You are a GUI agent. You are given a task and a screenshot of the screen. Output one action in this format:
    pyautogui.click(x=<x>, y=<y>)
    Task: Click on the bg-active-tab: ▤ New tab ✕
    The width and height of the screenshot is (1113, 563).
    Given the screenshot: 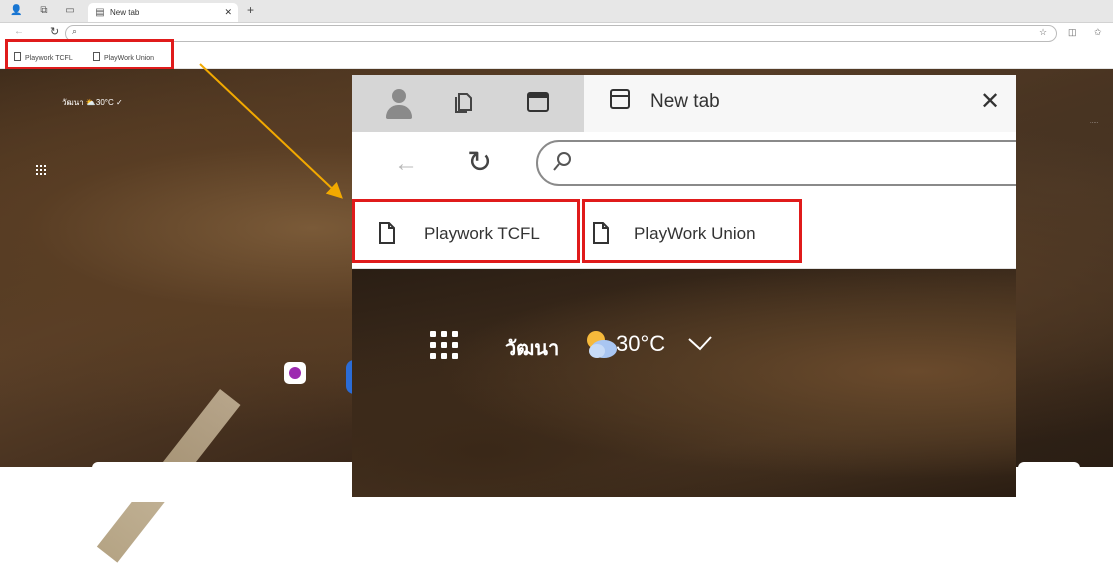 What is the action you would take?
    pyautogui.click(x=163, y=12)
    